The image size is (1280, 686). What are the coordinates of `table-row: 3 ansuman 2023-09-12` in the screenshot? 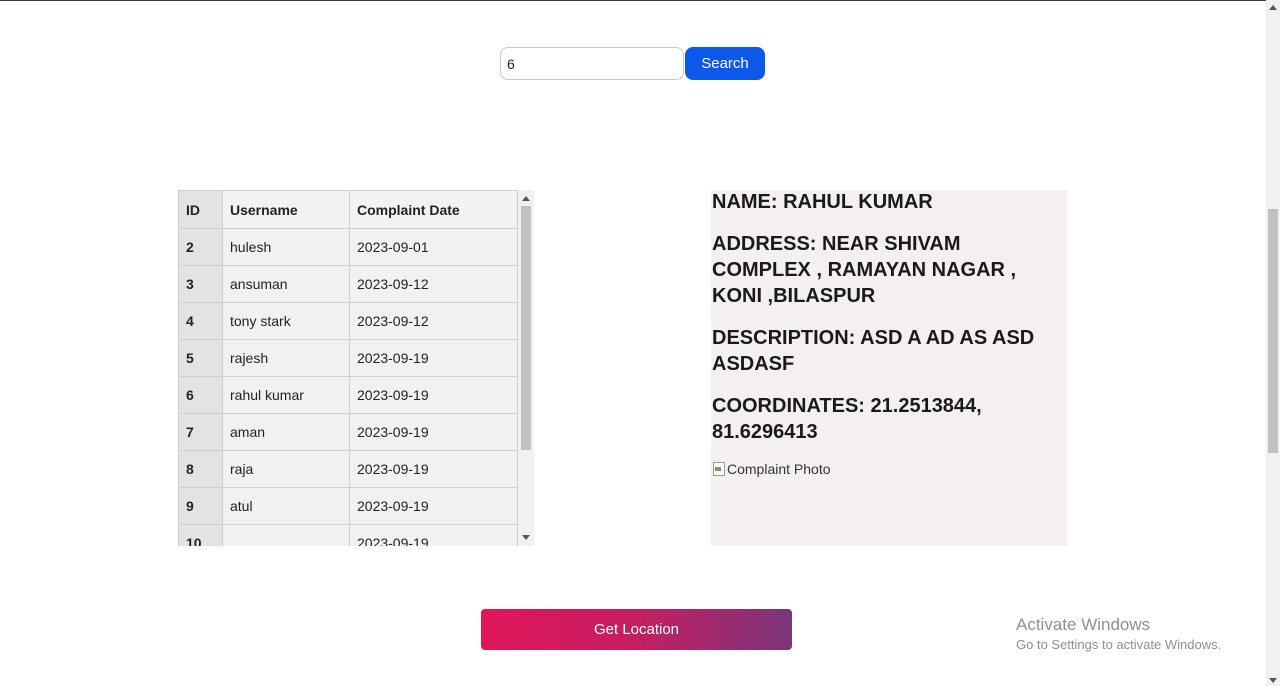 It's located at (348, 284).